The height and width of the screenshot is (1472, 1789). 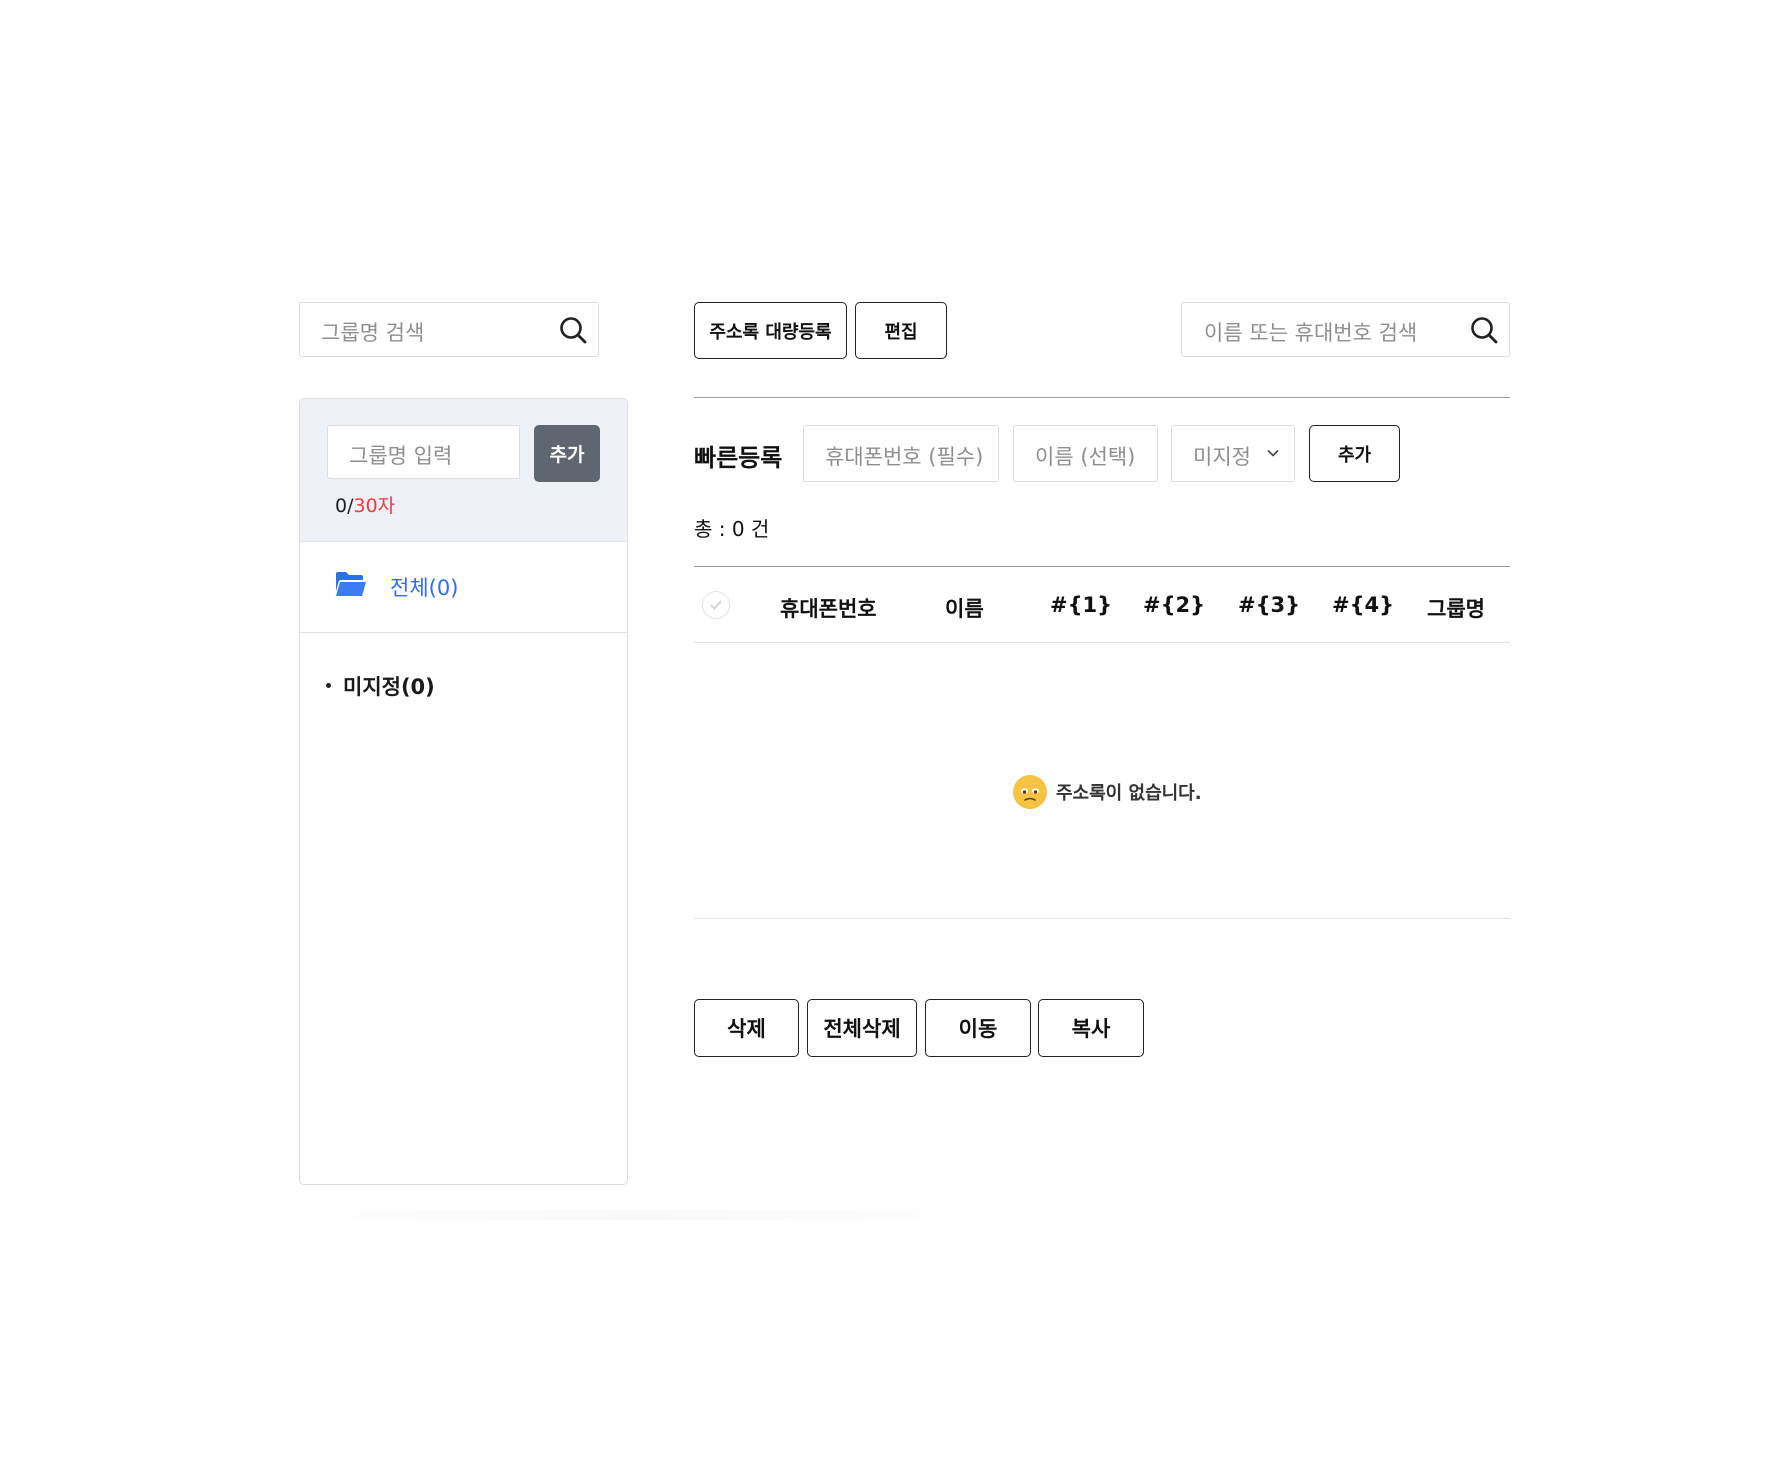 I want to click on quick-phone-placeholder: 휴대폰번호 (필수), so click(x=904, y=457).